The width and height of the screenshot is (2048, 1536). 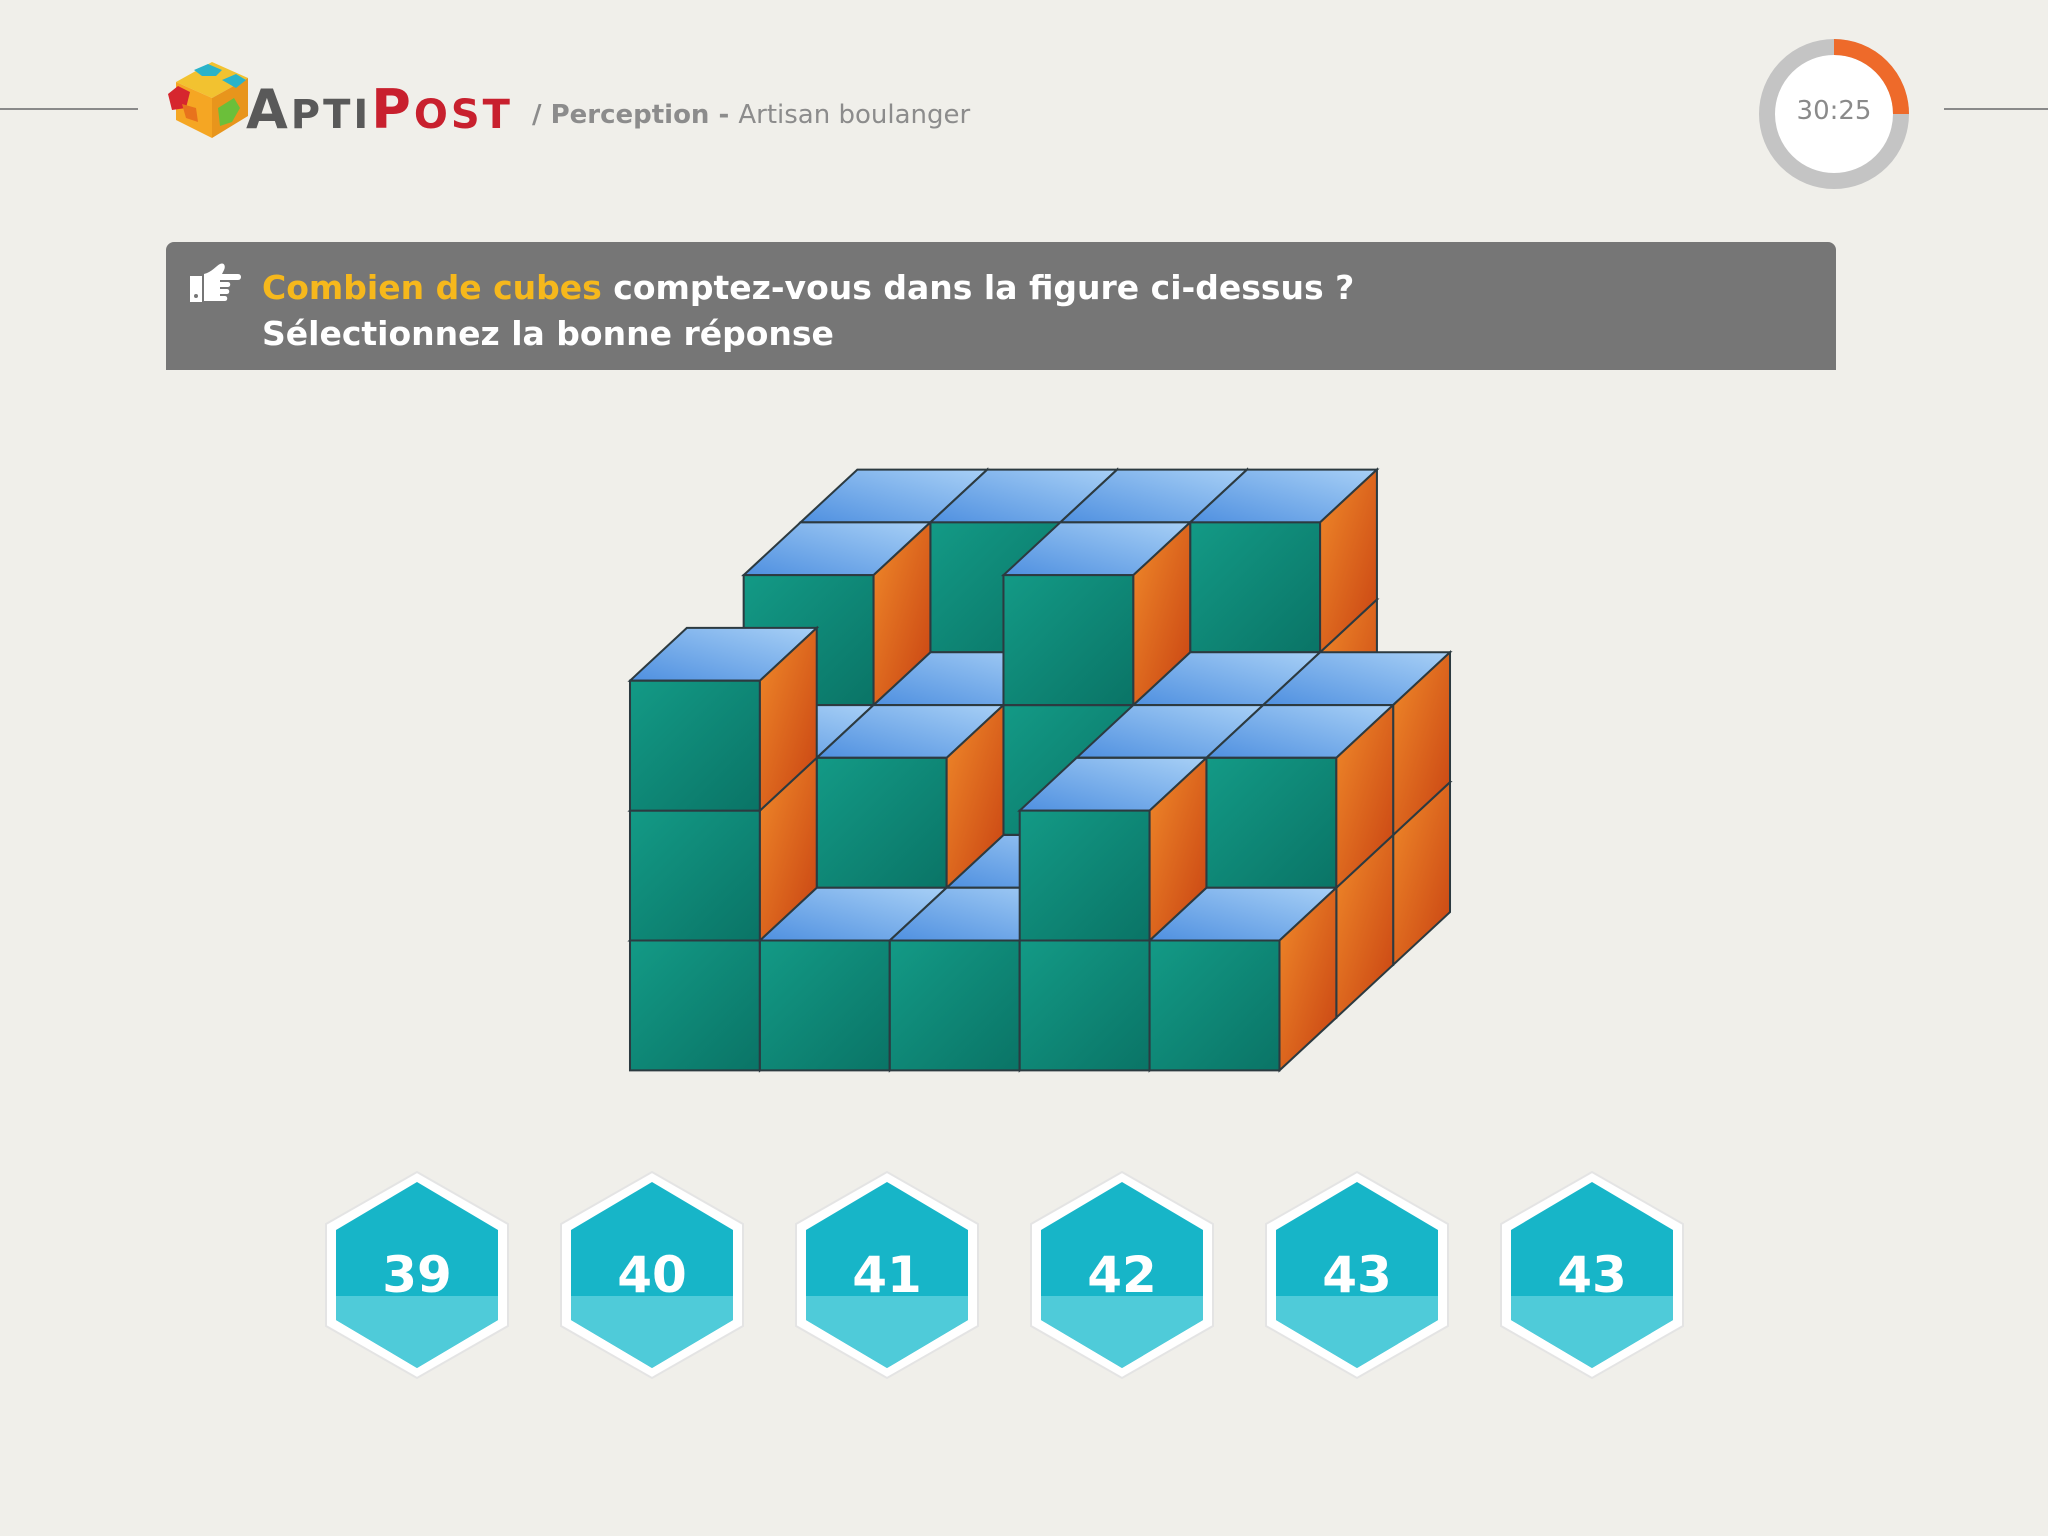 What do you see at coordinates (1996, 109) in the screenshot?
I see `header-rule-right` at bounding box center [1996, 109].